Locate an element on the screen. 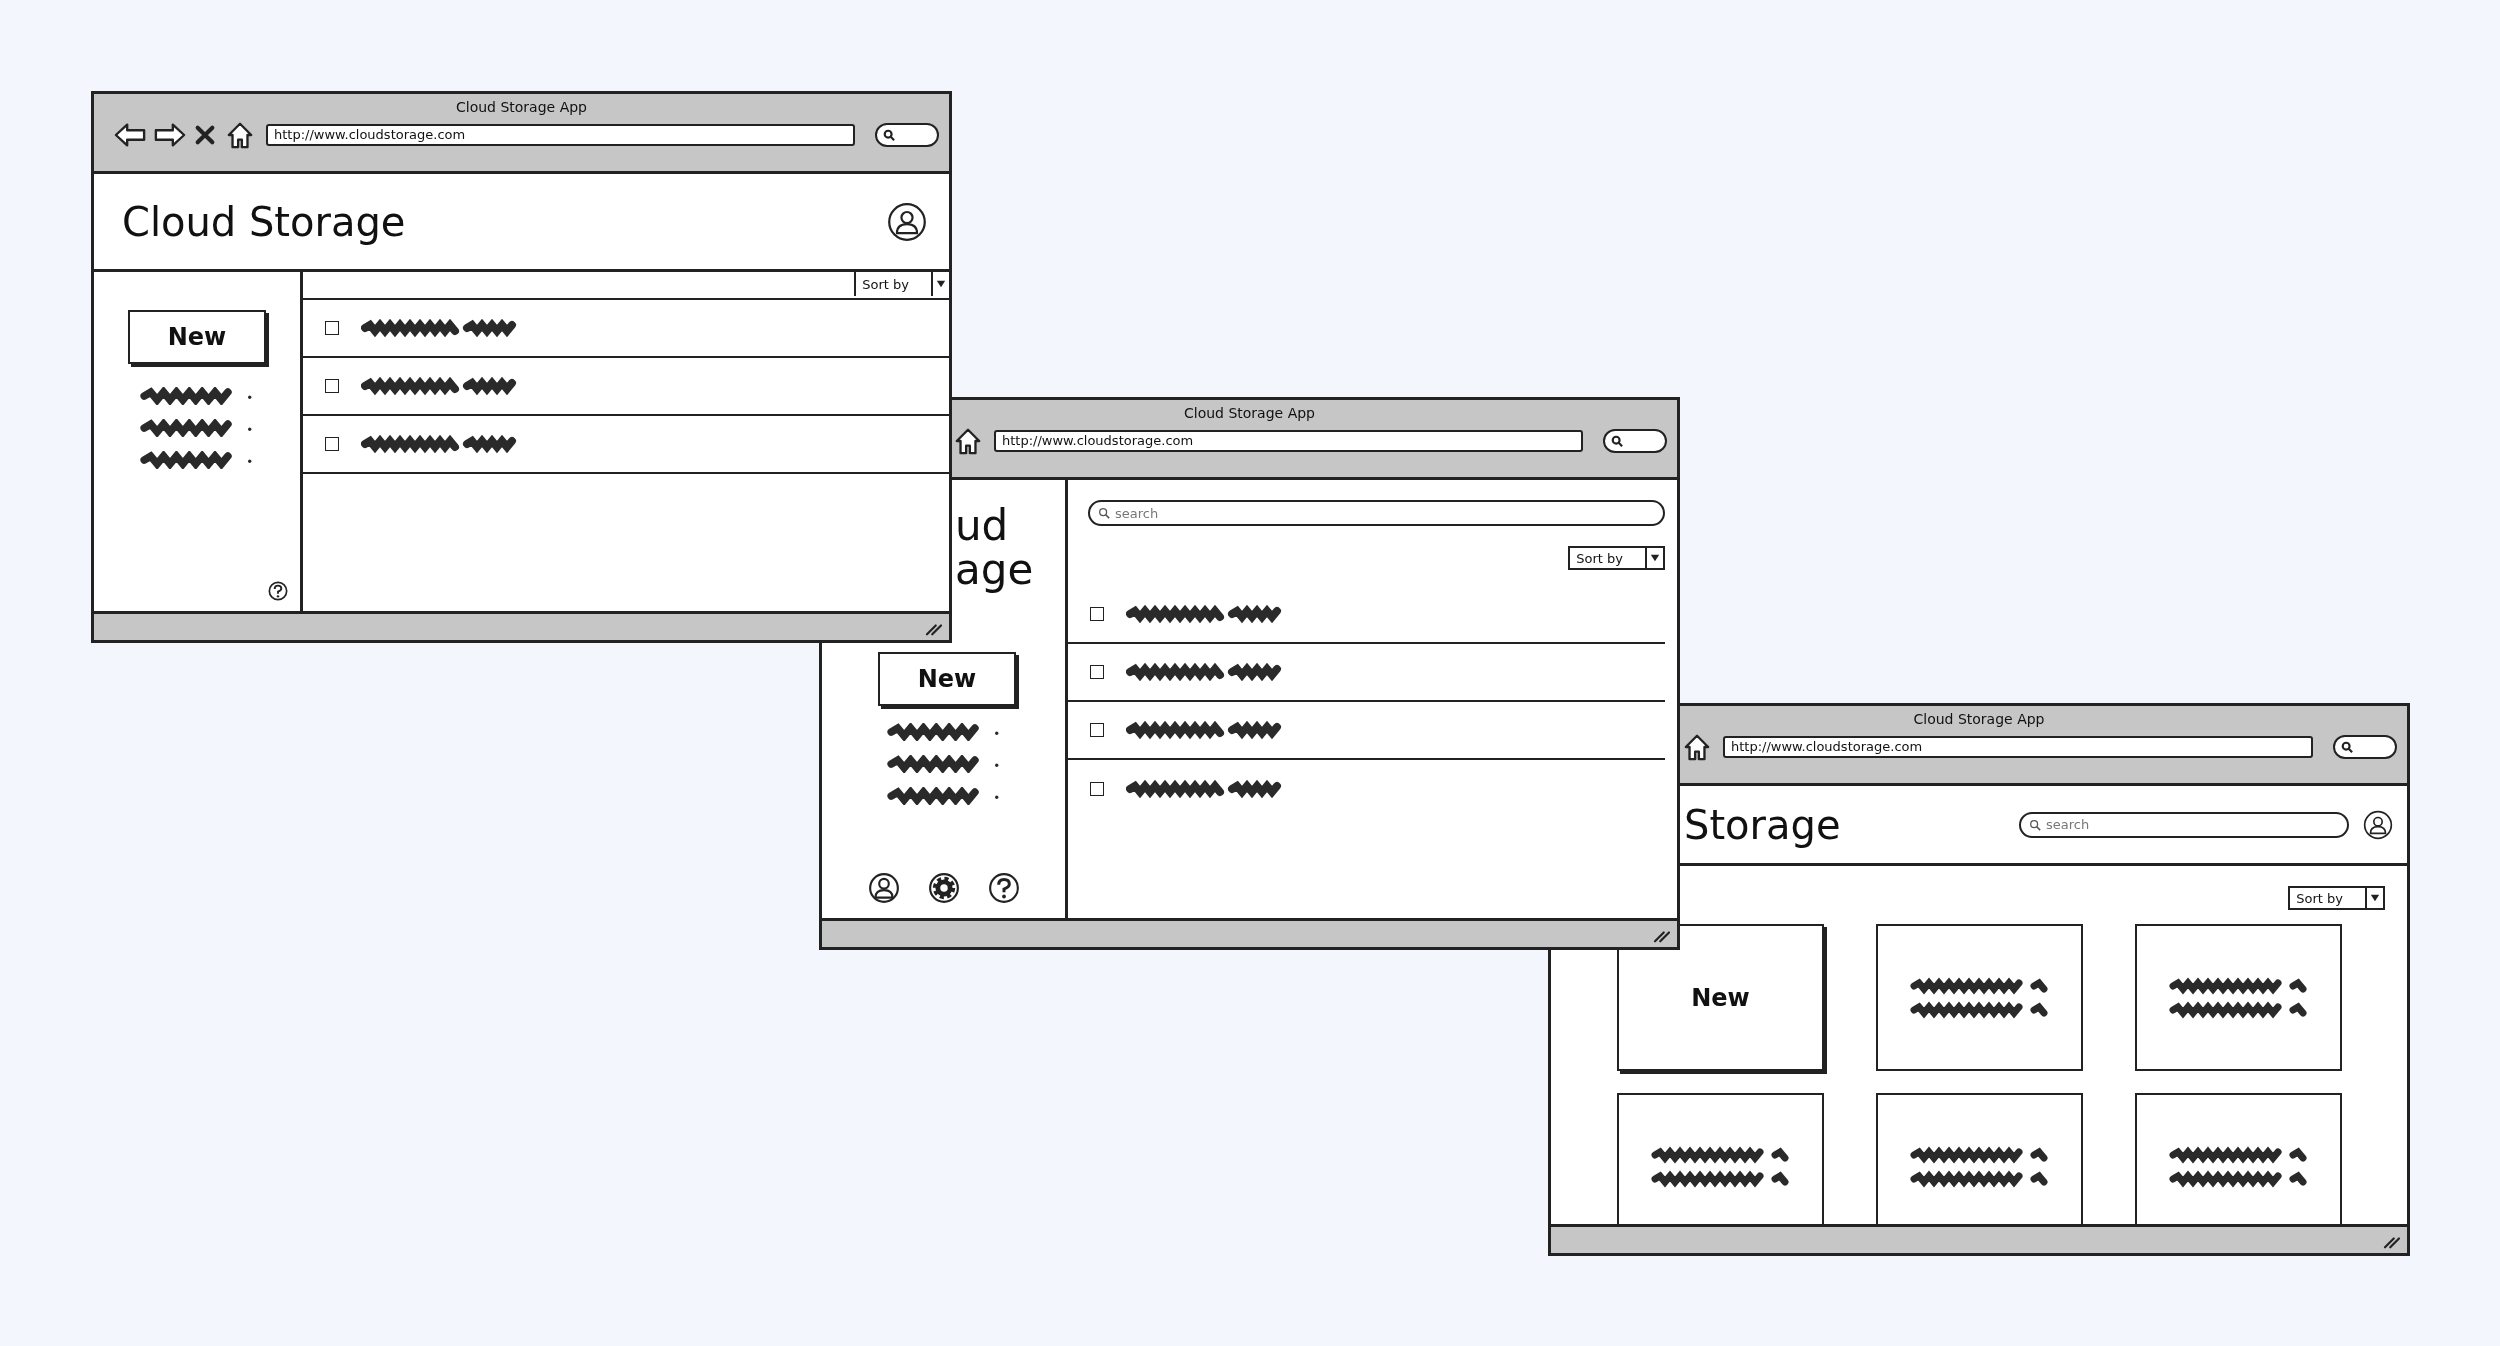 Image resolution: width=2500 pixels, height=1346 pixels. settings-icon is located at coordinates (943, 888).